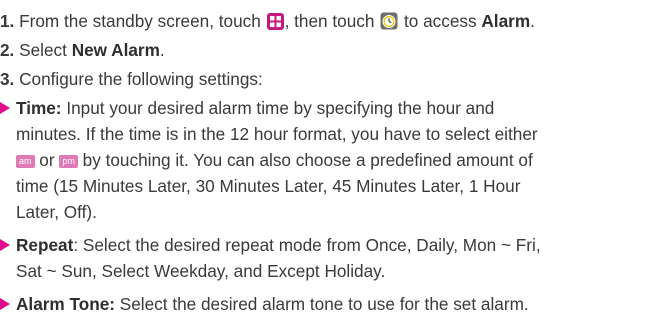 This screenshot has height=325, width=647. I want to click on pm-chip: pm, so click(68, 161).